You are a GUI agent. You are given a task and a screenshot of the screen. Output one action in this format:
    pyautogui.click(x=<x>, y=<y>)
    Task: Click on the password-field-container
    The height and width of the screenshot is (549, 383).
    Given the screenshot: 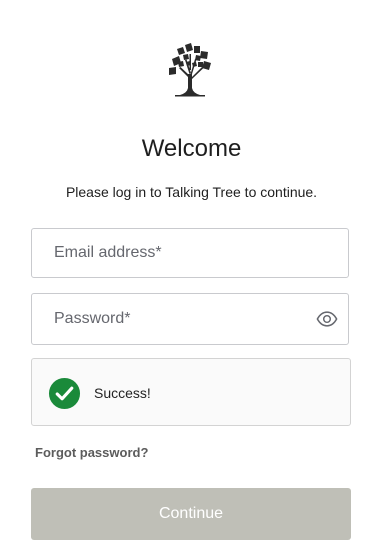 What is the action you would take?
    pyautogui.click(x=190, y=319)
    